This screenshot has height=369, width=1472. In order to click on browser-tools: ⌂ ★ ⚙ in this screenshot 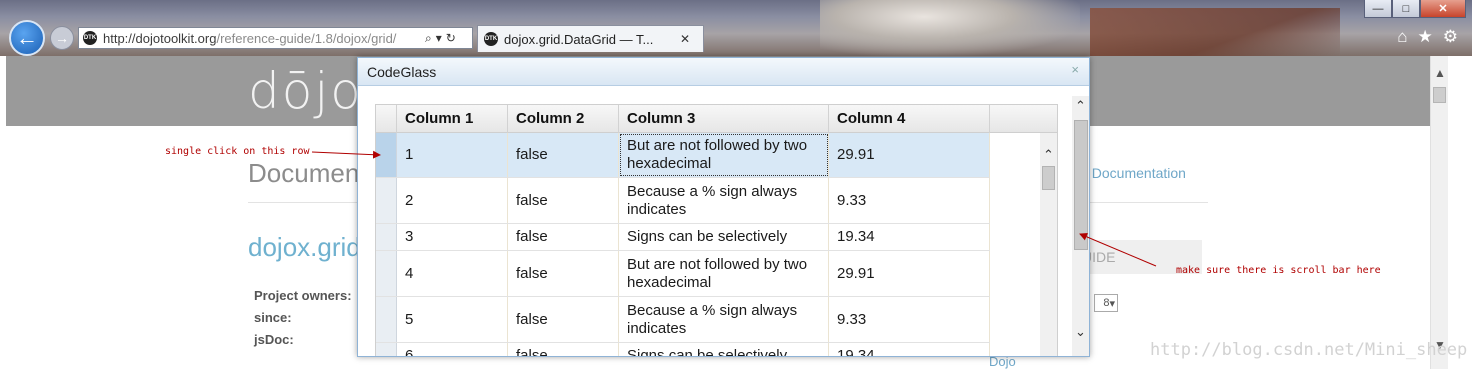, I will do `click(1427, 37)`.